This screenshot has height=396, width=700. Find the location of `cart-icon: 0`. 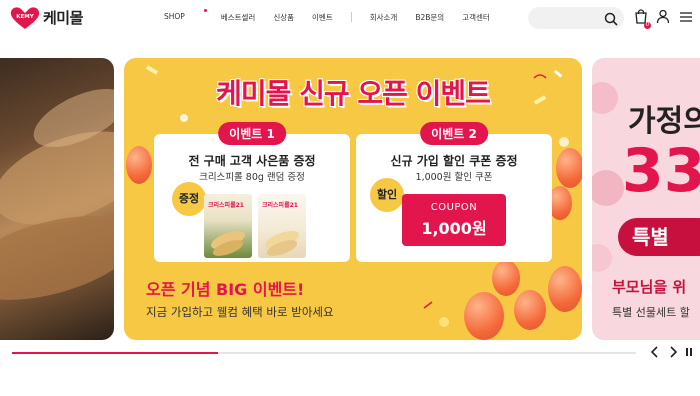

cart-icon: 0 is located at coordinates (642, 19).